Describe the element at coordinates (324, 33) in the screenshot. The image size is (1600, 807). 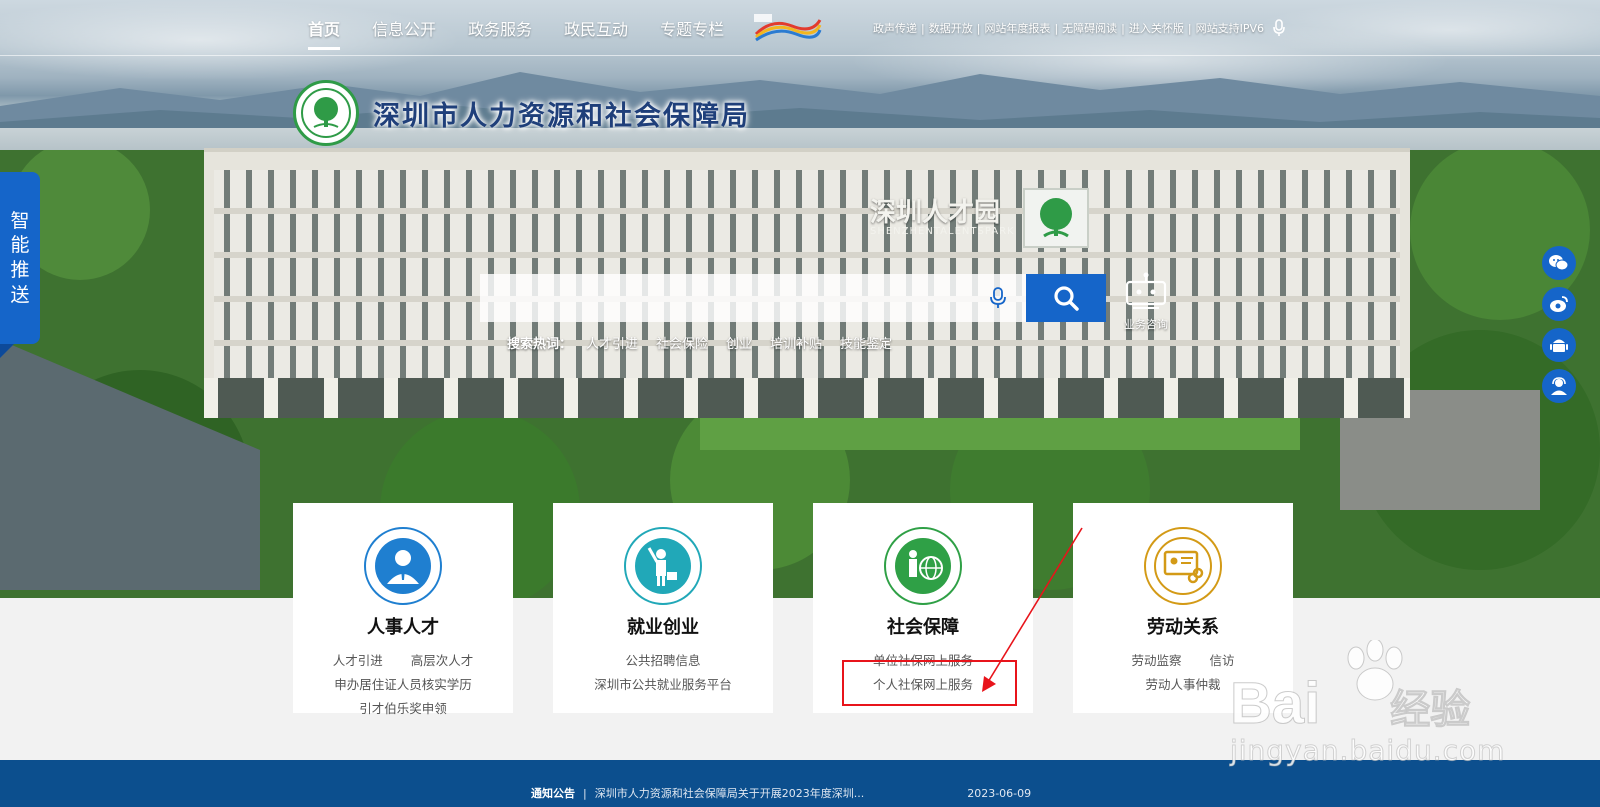
I see `nav-home: 首页` at that location.